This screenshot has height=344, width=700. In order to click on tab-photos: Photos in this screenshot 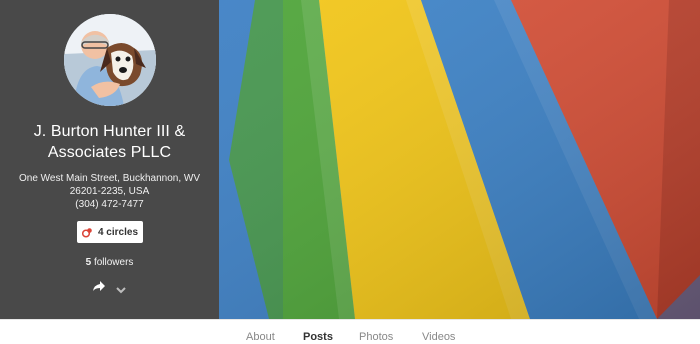, I will do `click(376, 337)`.